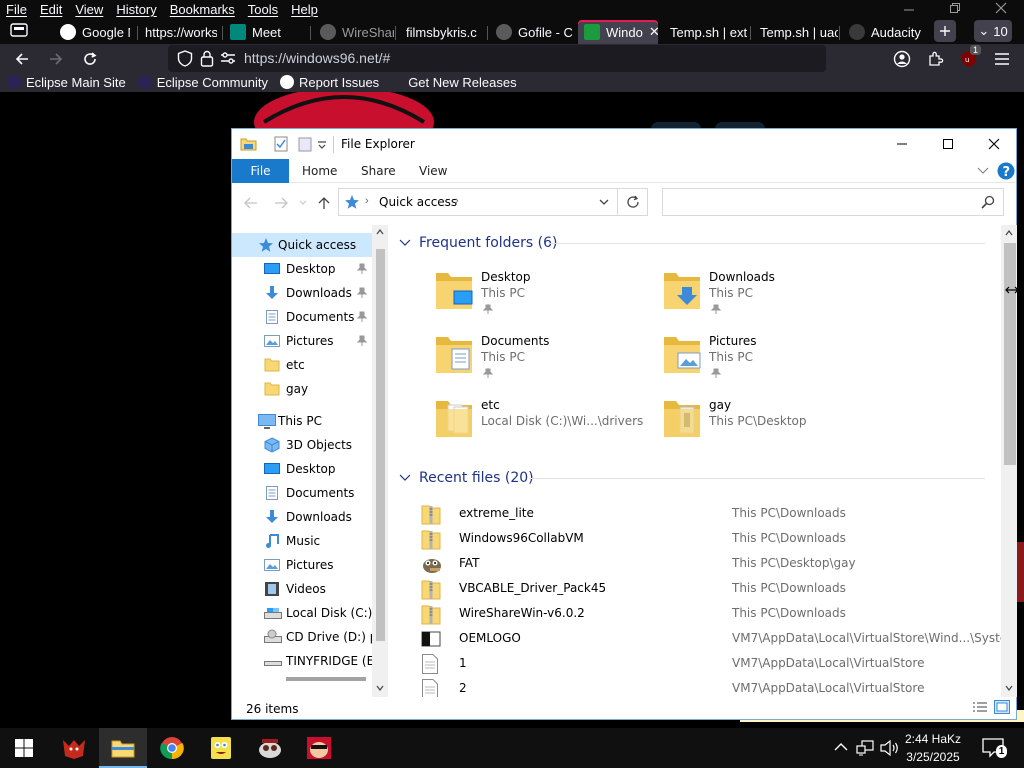  What do you see at coordinates (281, 144) in the screenshot?
I see `properties-icon` at bounding box center [281, 144].